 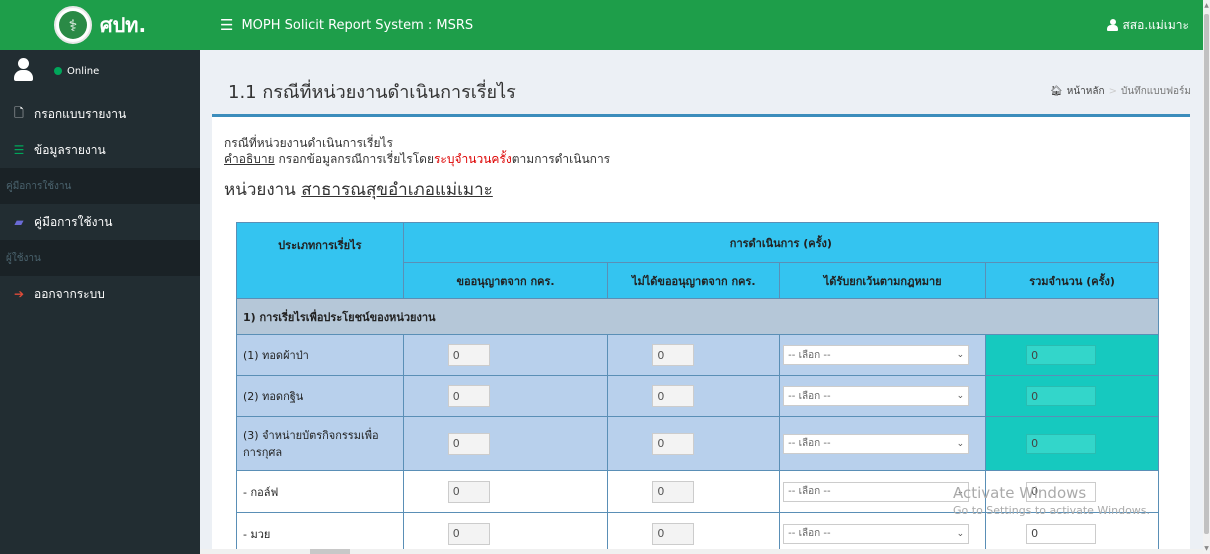 What do you see at coordinates (883, 280) in the screenshot?
I see `col-exempt-header: ได้รับยกเว้นตามกฎหมาย` at bounding box center [883, 280].